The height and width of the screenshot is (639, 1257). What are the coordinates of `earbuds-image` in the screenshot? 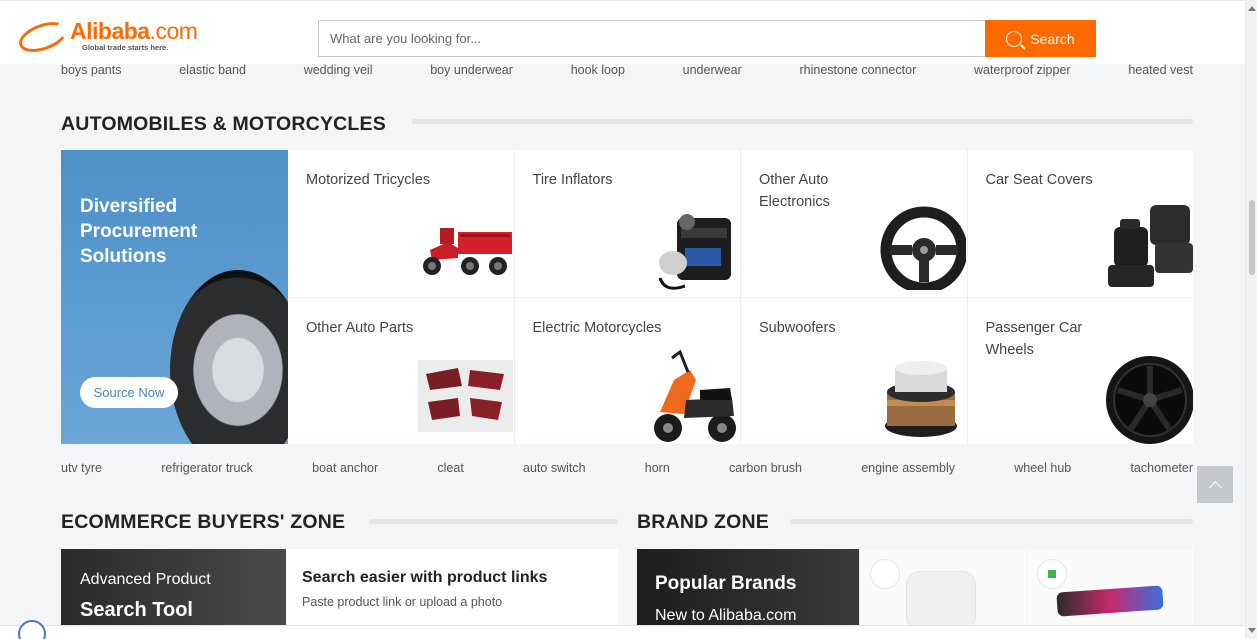 It's located at (941, 598).